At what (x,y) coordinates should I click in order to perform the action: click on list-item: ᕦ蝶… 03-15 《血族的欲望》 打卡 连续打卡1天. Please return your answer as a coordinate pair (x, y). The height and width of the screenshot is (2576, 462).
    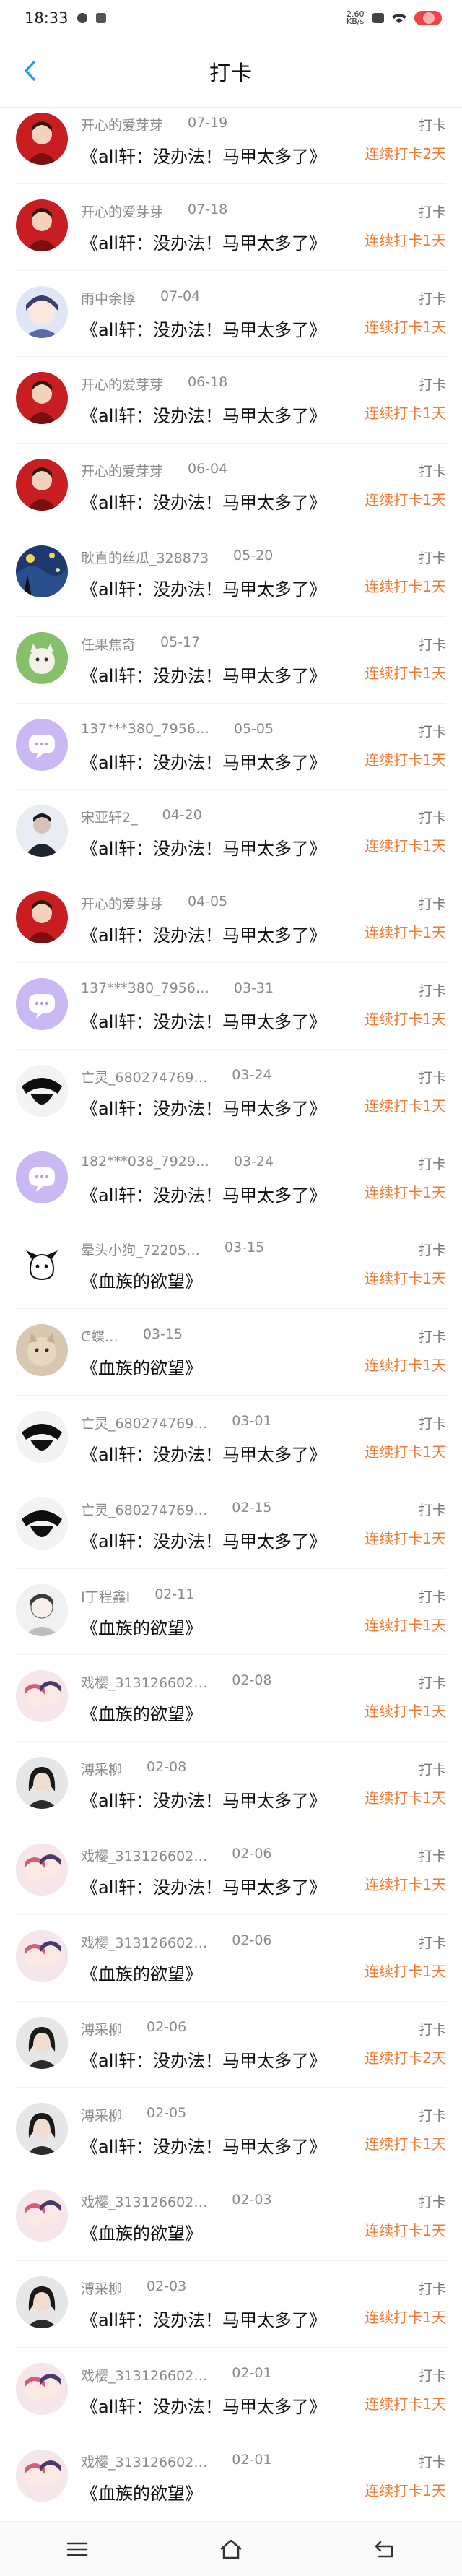
    Looking at the image, I should click on (231, 1352).